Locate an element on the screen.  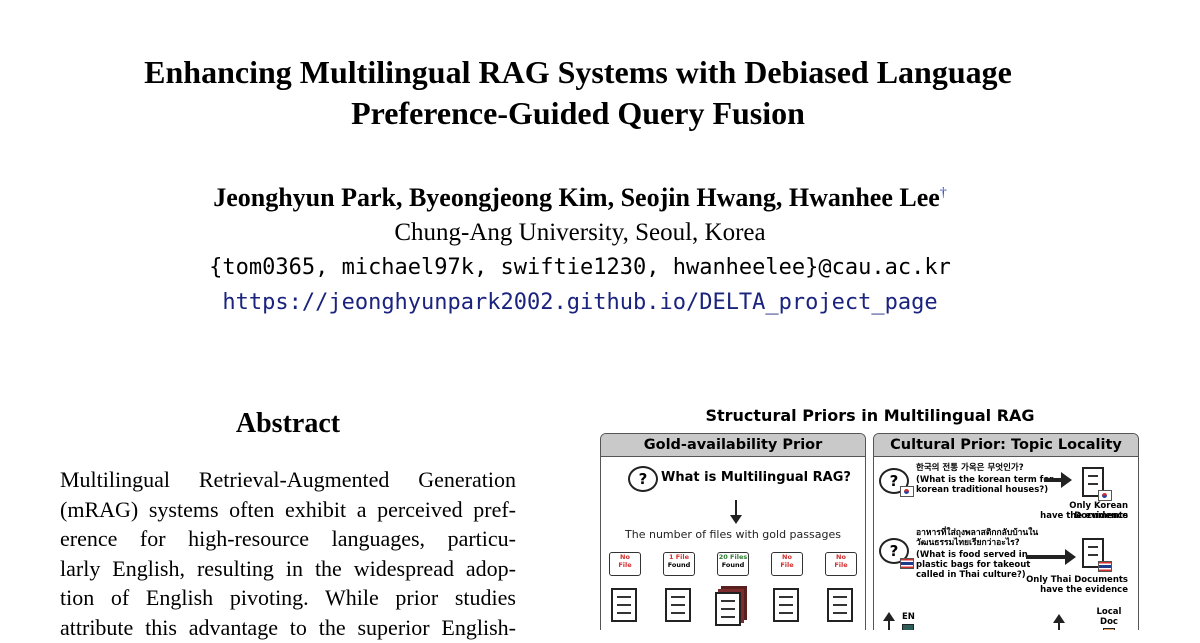
thai-question-translation: plastic bags for takeout is located at coordinates (973, 565).